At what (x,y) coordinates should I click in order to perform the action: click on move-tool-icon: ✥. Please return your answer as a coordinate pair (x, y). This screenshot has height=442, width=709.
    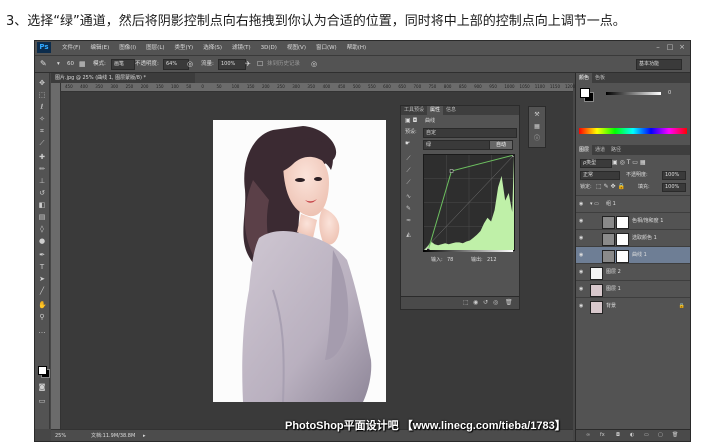
    Looking at the image, I should click on (42, 83).